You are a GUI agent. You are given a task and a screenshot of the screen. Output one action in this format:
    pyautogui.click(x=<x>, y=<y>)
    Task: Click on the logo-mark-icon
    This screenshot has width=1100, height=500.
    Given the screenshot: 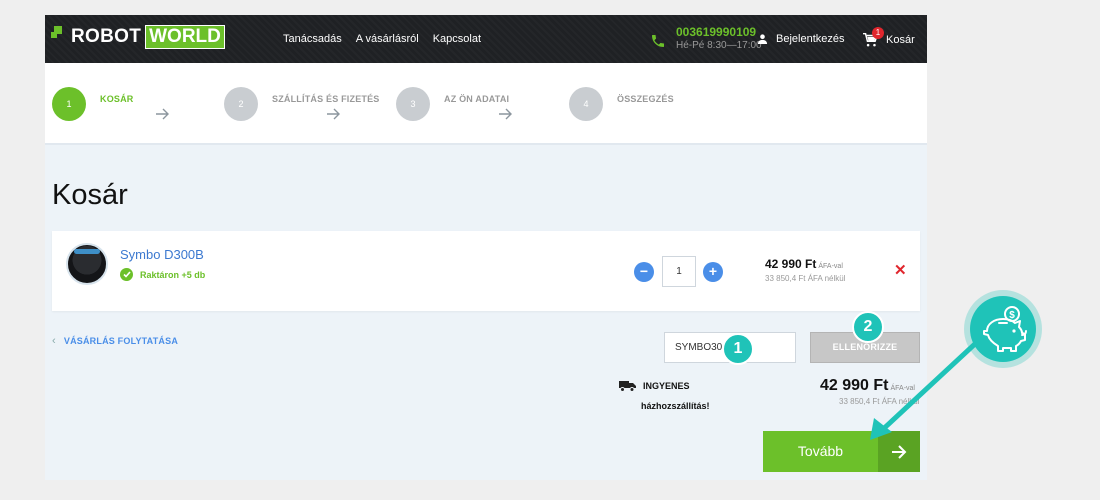 What is the action you would take?
    pyautogui.click(x=60, y=37)
    